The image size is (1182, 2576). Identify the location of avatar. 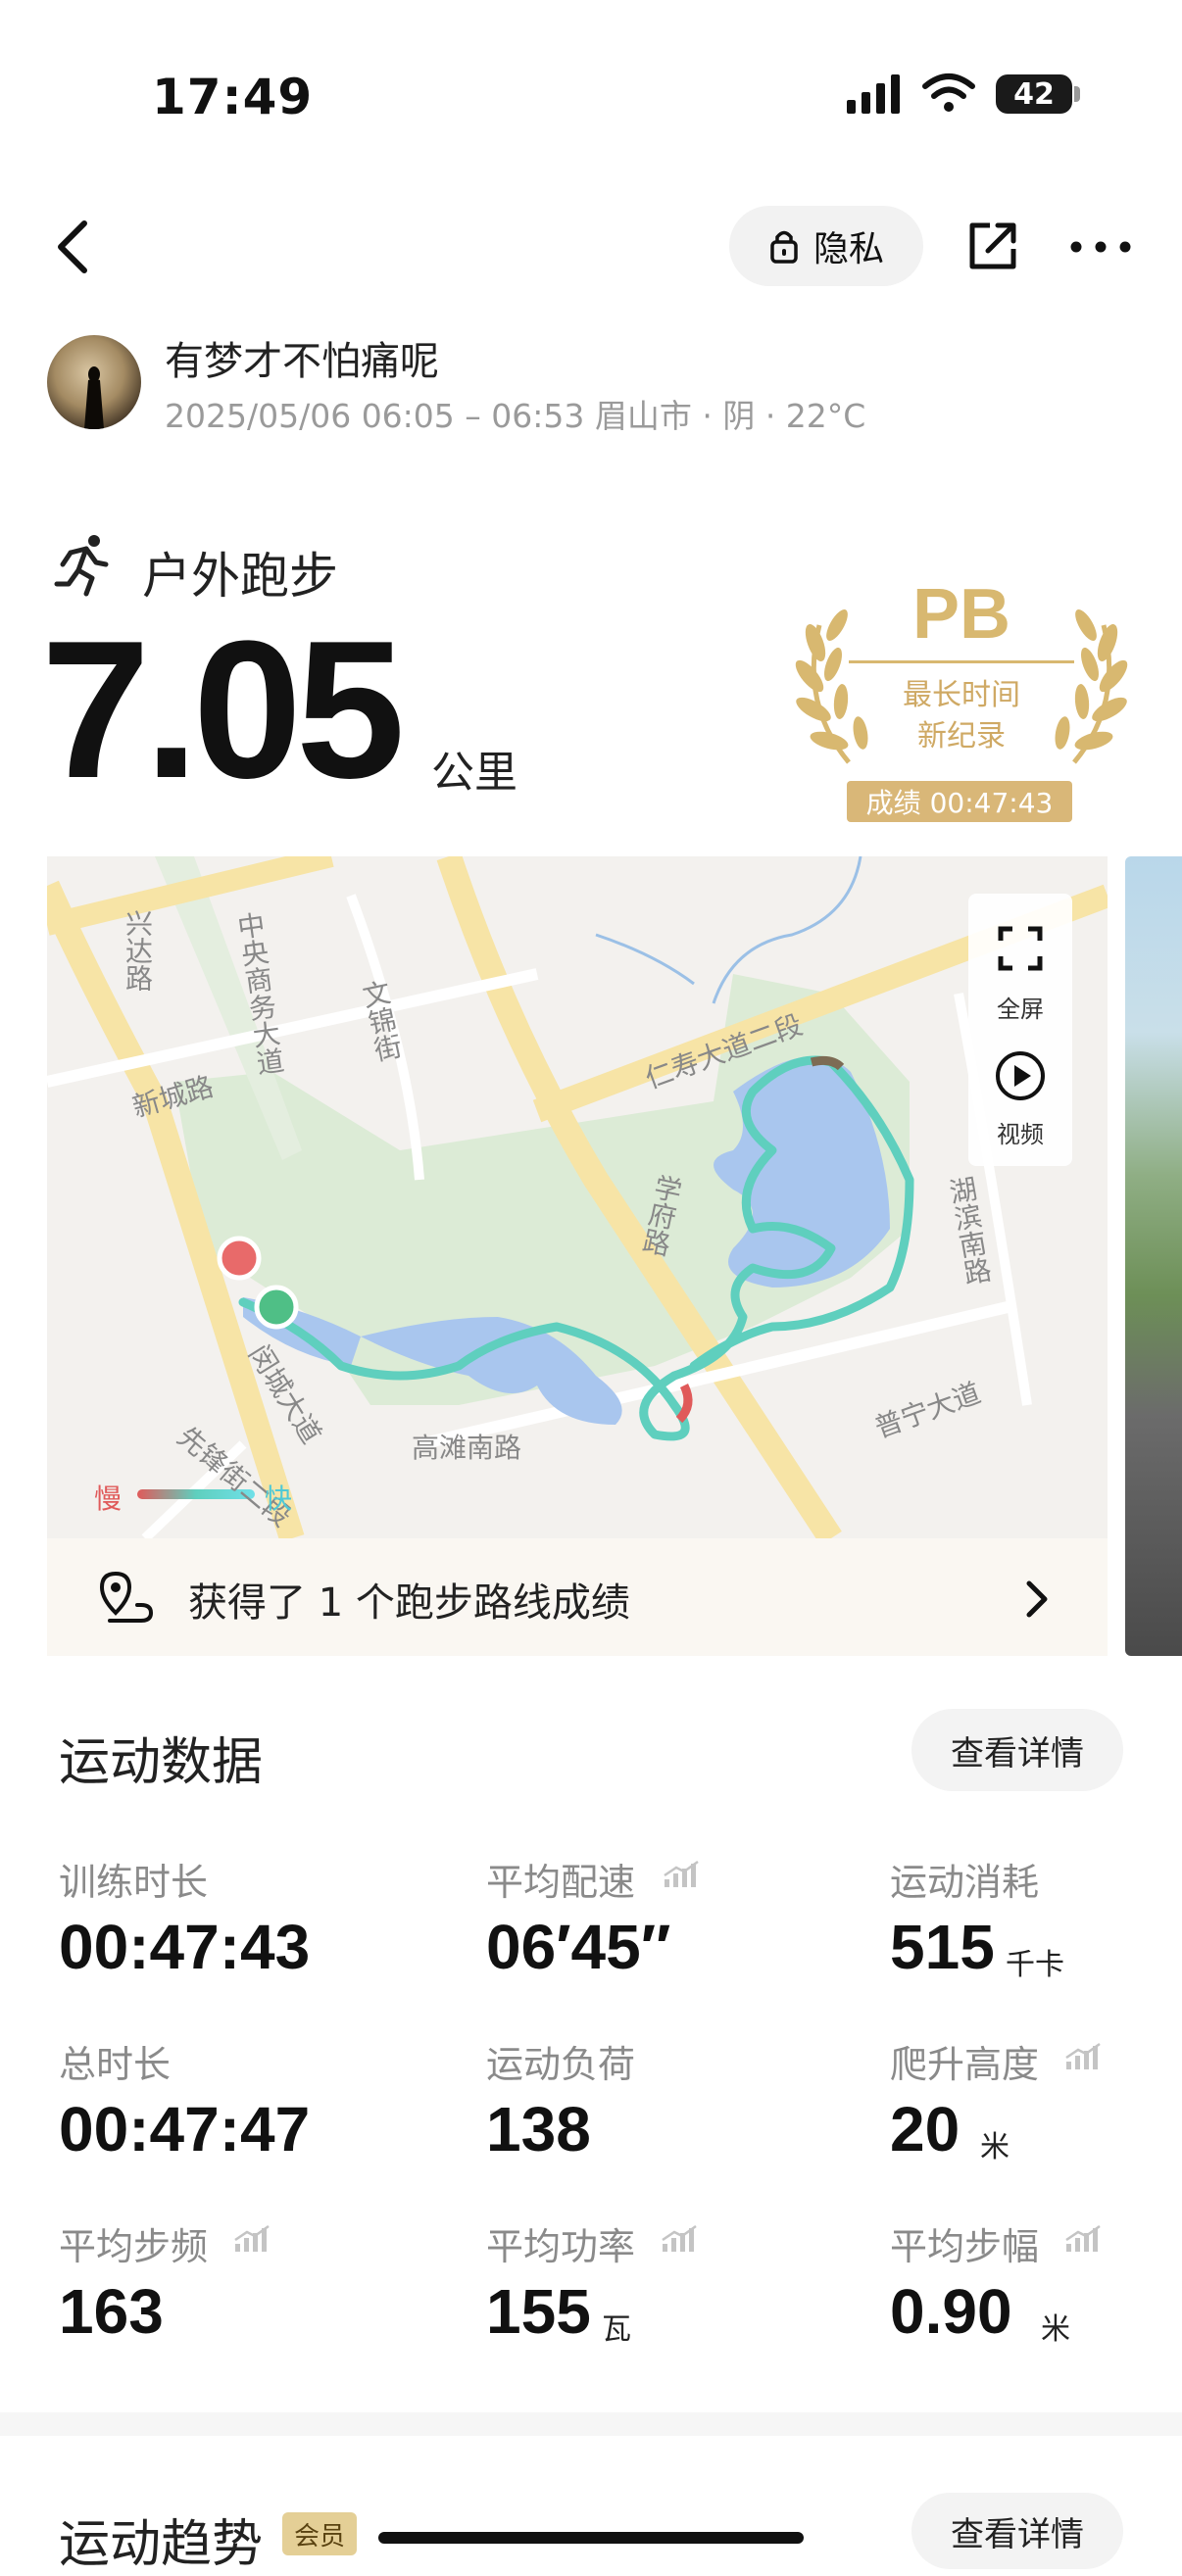
(94, 382).